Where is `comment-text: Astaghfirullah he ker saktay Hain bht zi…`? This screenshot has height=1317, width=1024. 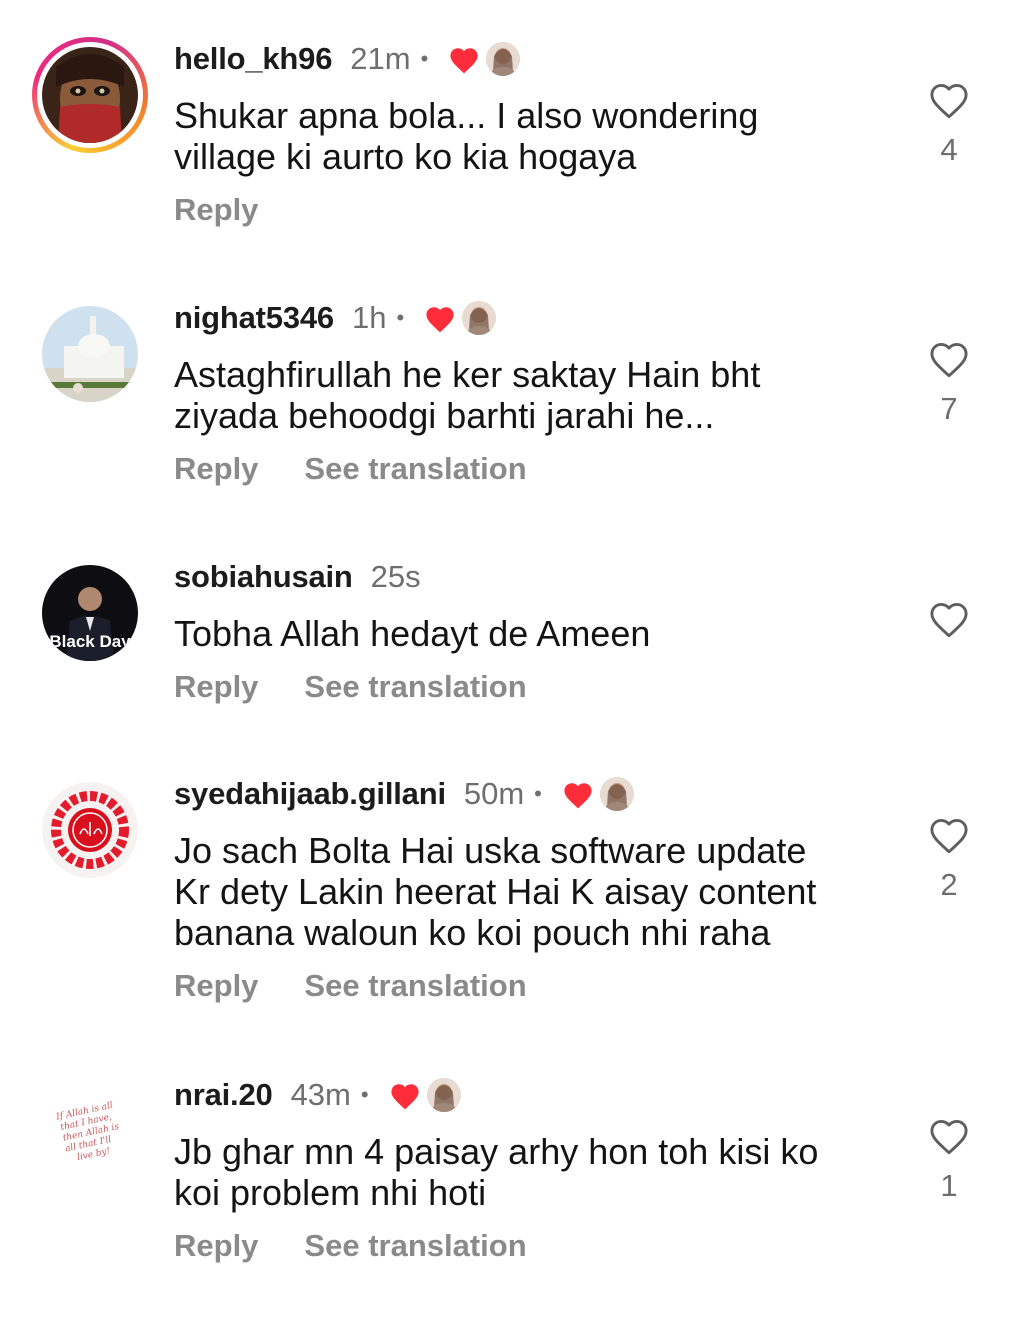 comment-text: Astaghfirullah he ker saktay Hain bht zi… is located at coordinates (467, 395).